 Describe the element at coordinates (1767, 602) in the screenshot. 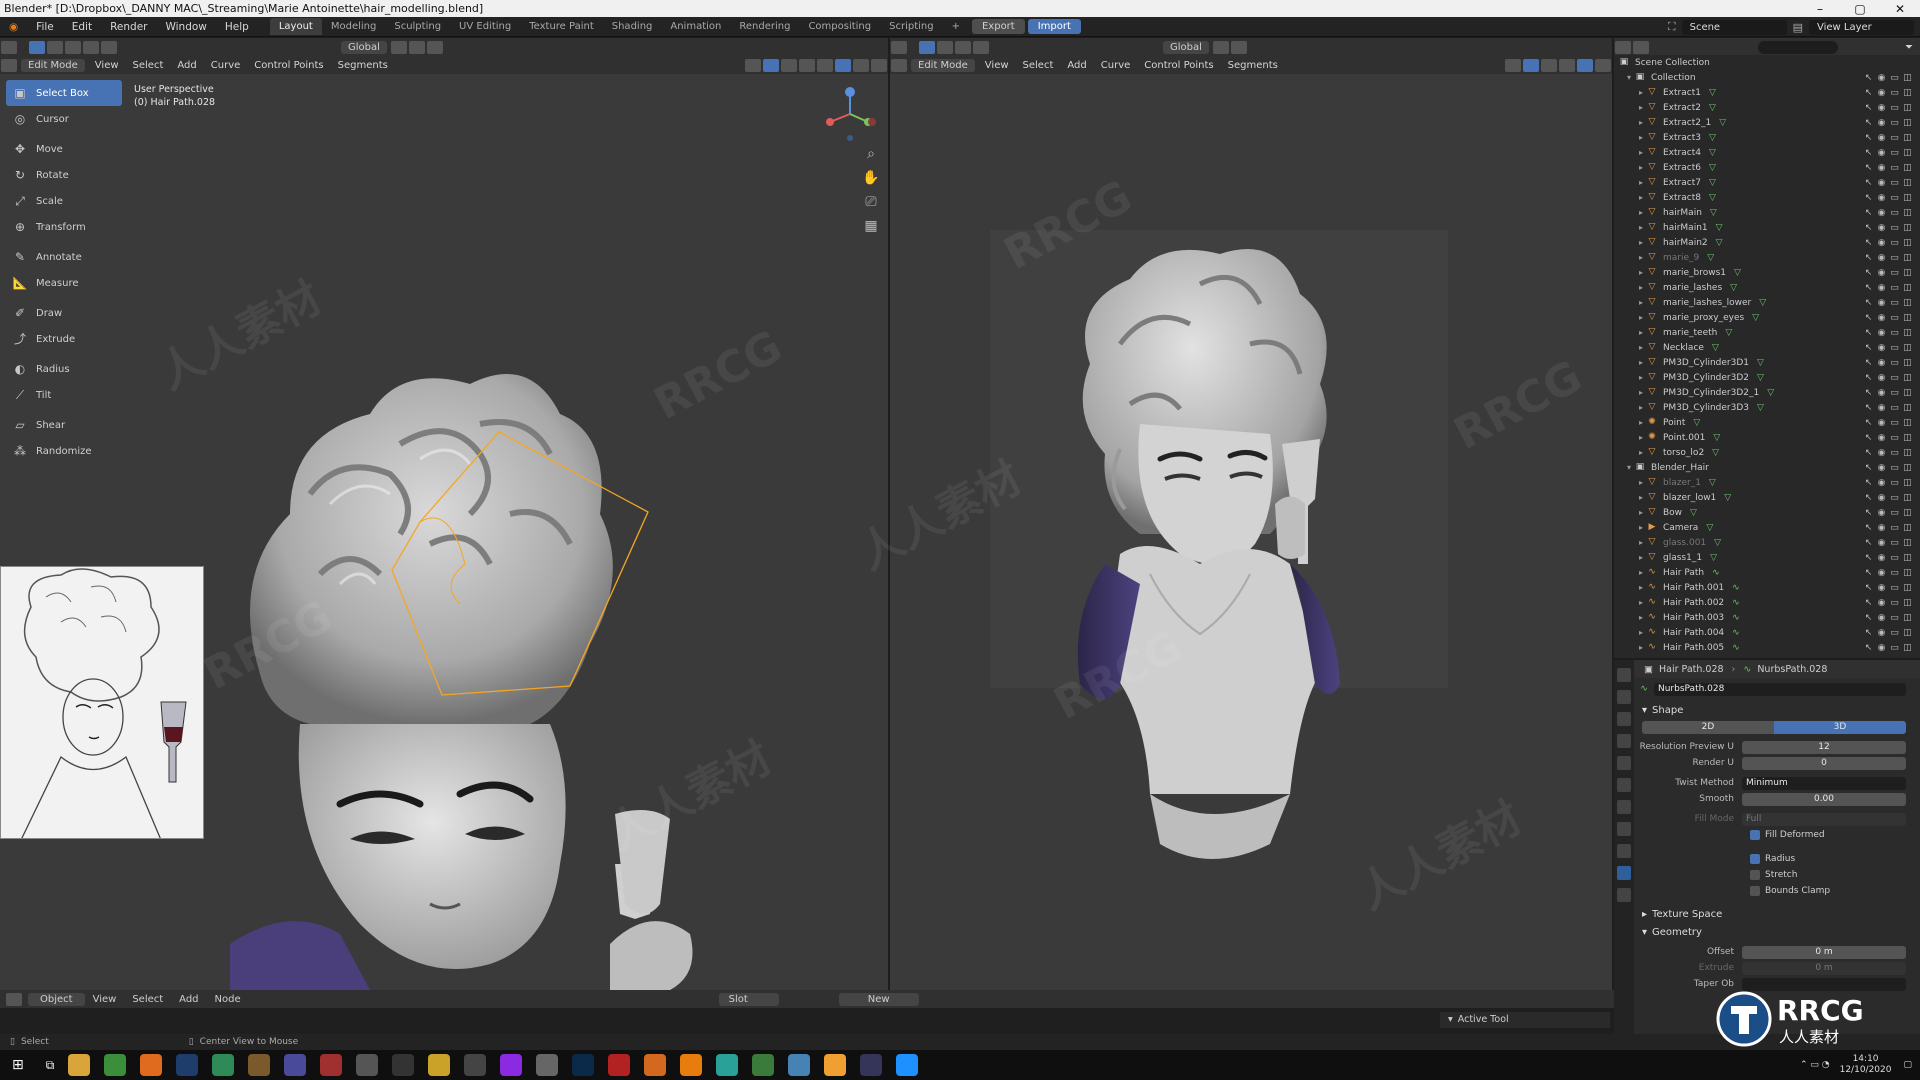

I see `outliner-row: ▸ ∿ Hair Path.002 ∿ ↖ ◉ ▭ ◫` at that location.